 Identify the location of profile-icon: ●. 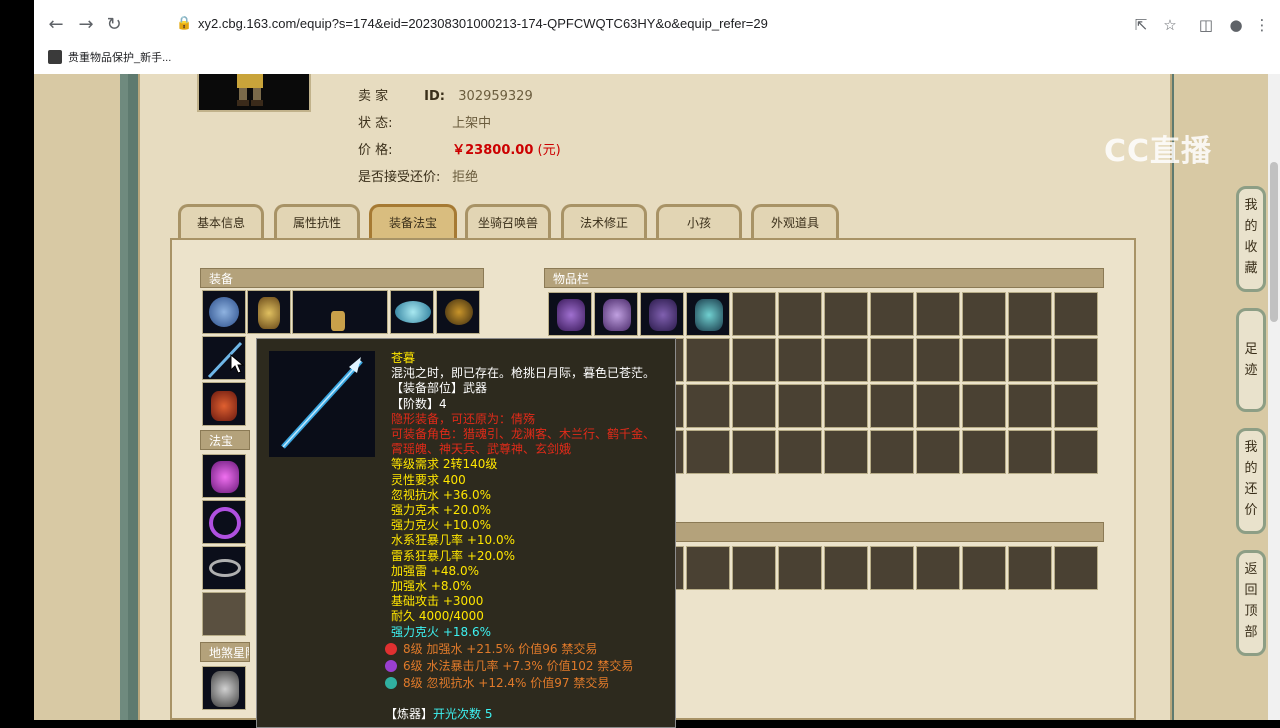
(1236, 25).